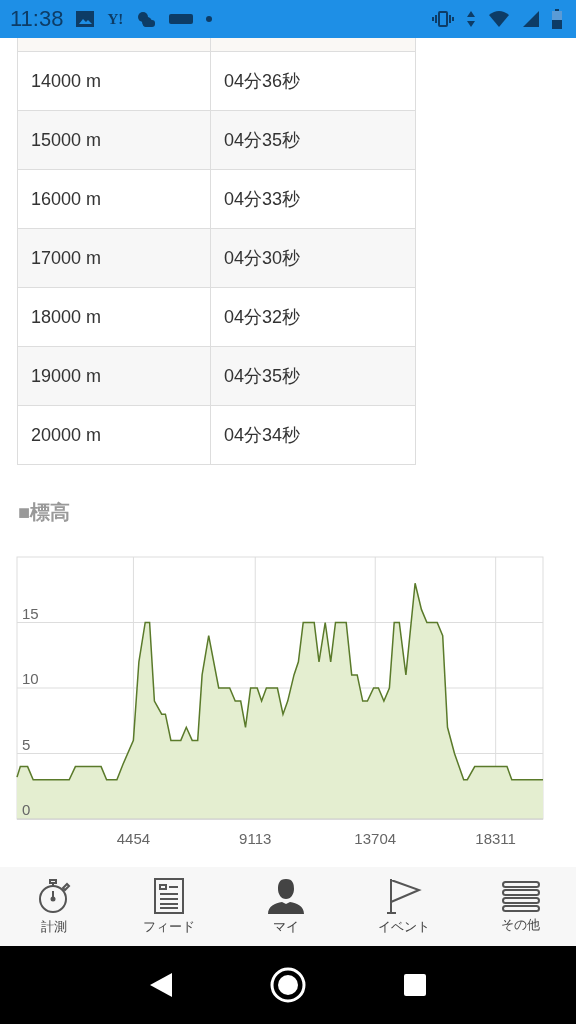  I want to click on x-tick-label: 13704, so click(375, 838).